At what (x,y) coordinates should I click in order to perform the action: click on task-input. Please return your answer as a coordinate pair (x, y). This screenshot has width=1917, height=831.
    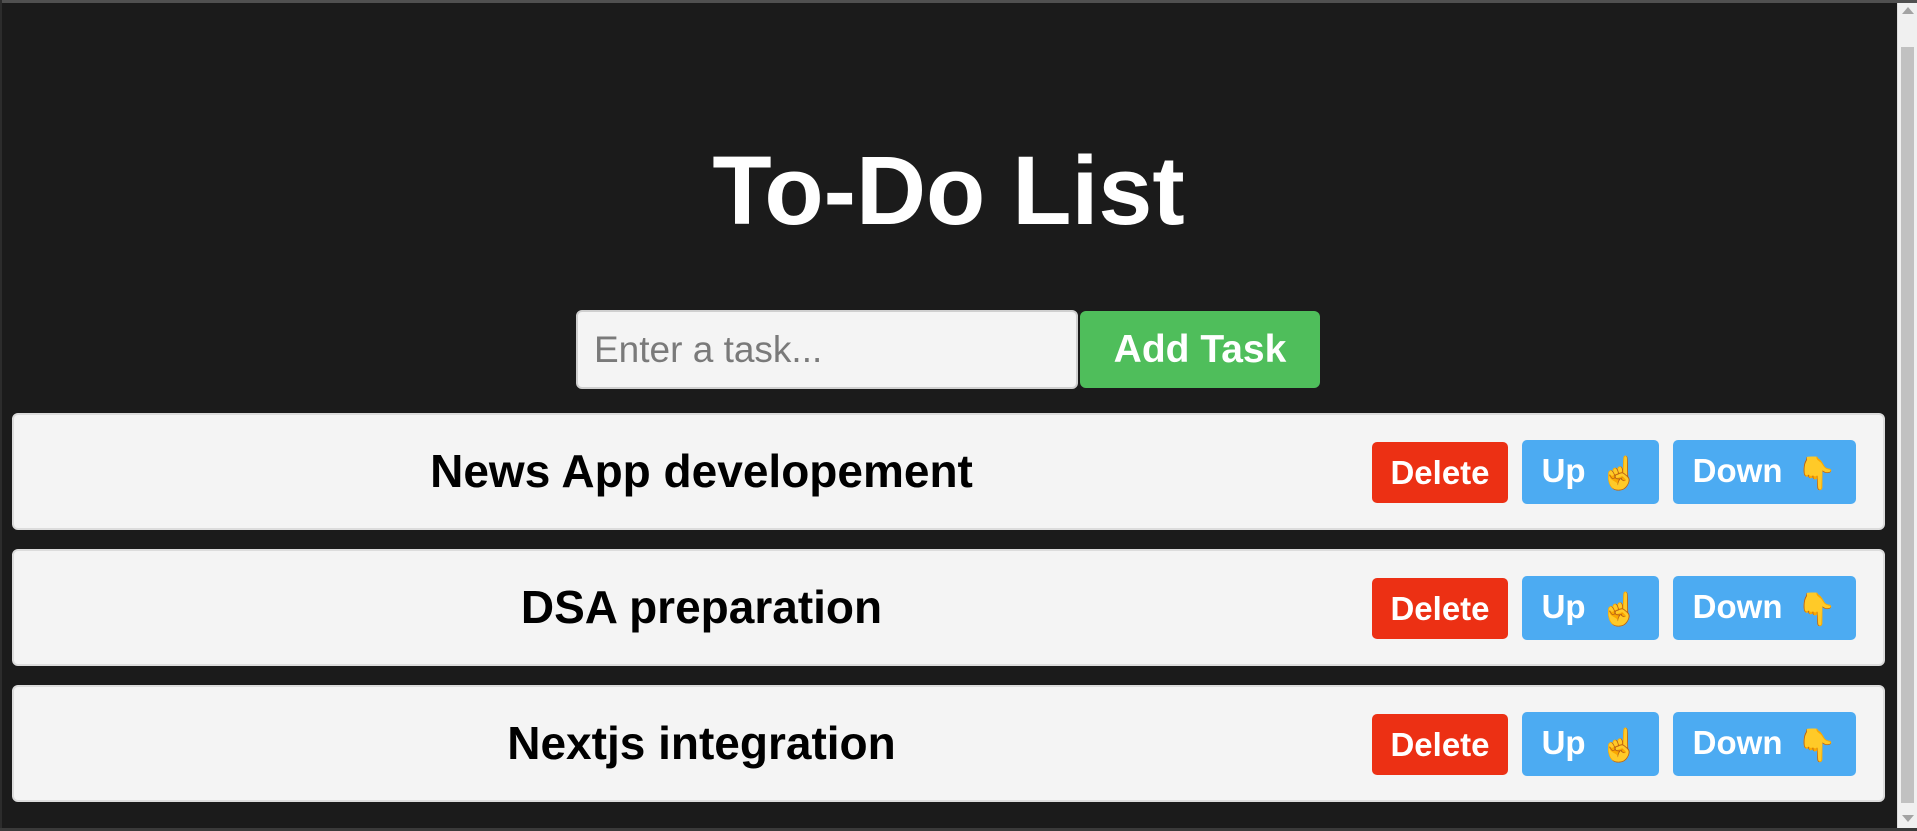
    Looking at the image, I should click on (827, 349).